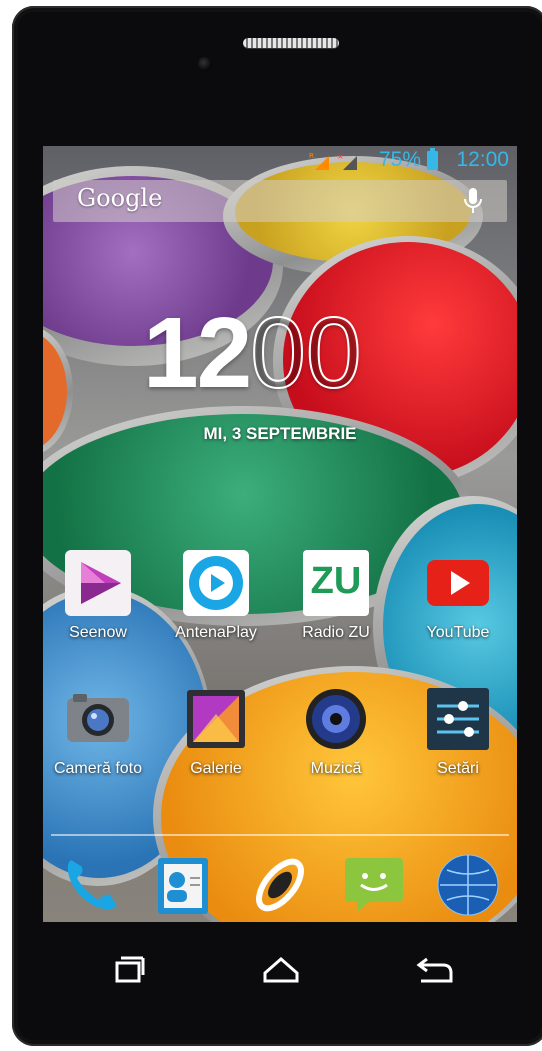  Describe the element at coordinates (291, 43) in the screenshot. I see `earpiece-speaker` at that location.